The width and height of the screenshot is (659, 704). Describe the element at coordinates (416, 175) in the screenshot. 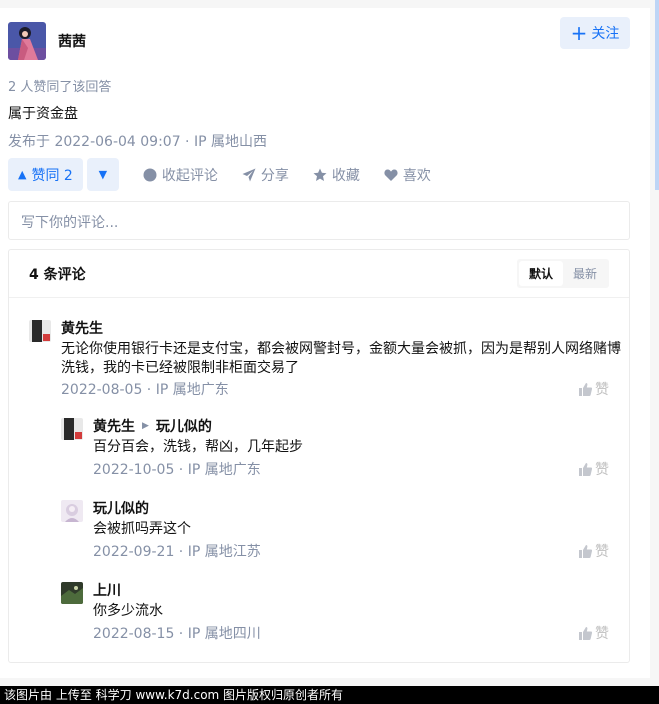

I see `like-label: 喜欢` at that location.